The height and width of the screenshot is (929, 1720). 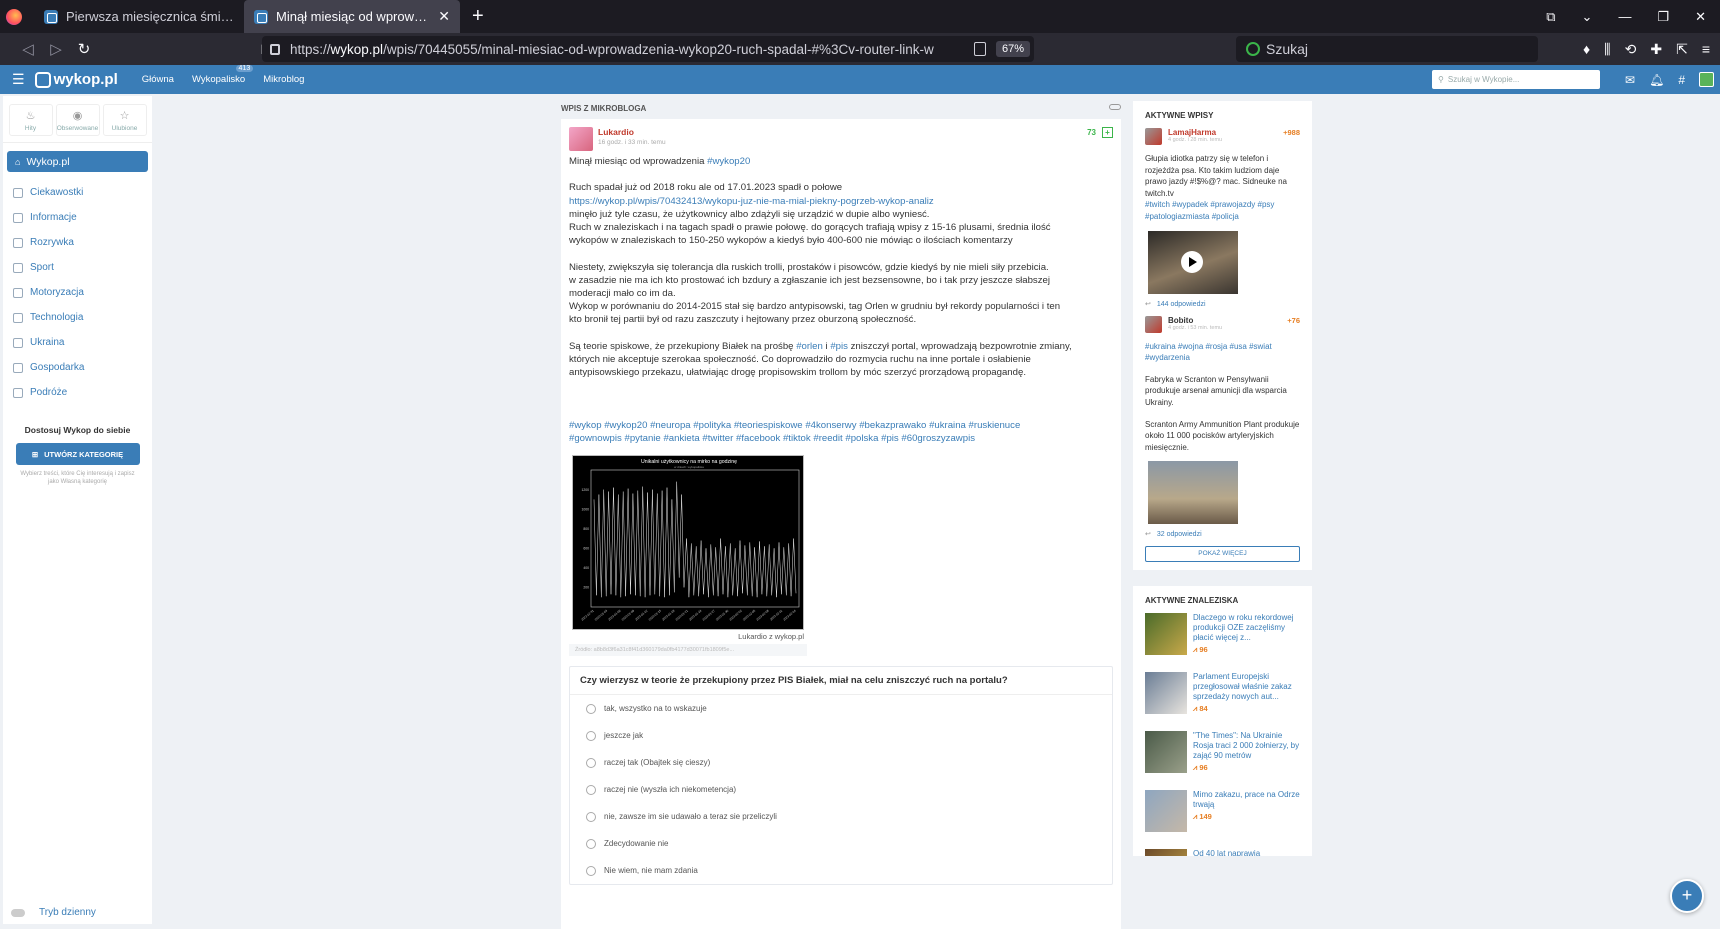 What do you see at coordinates (1687, 896) in the screenshot?
I see `add-post-button: +` at bounding box center [1687, 896].